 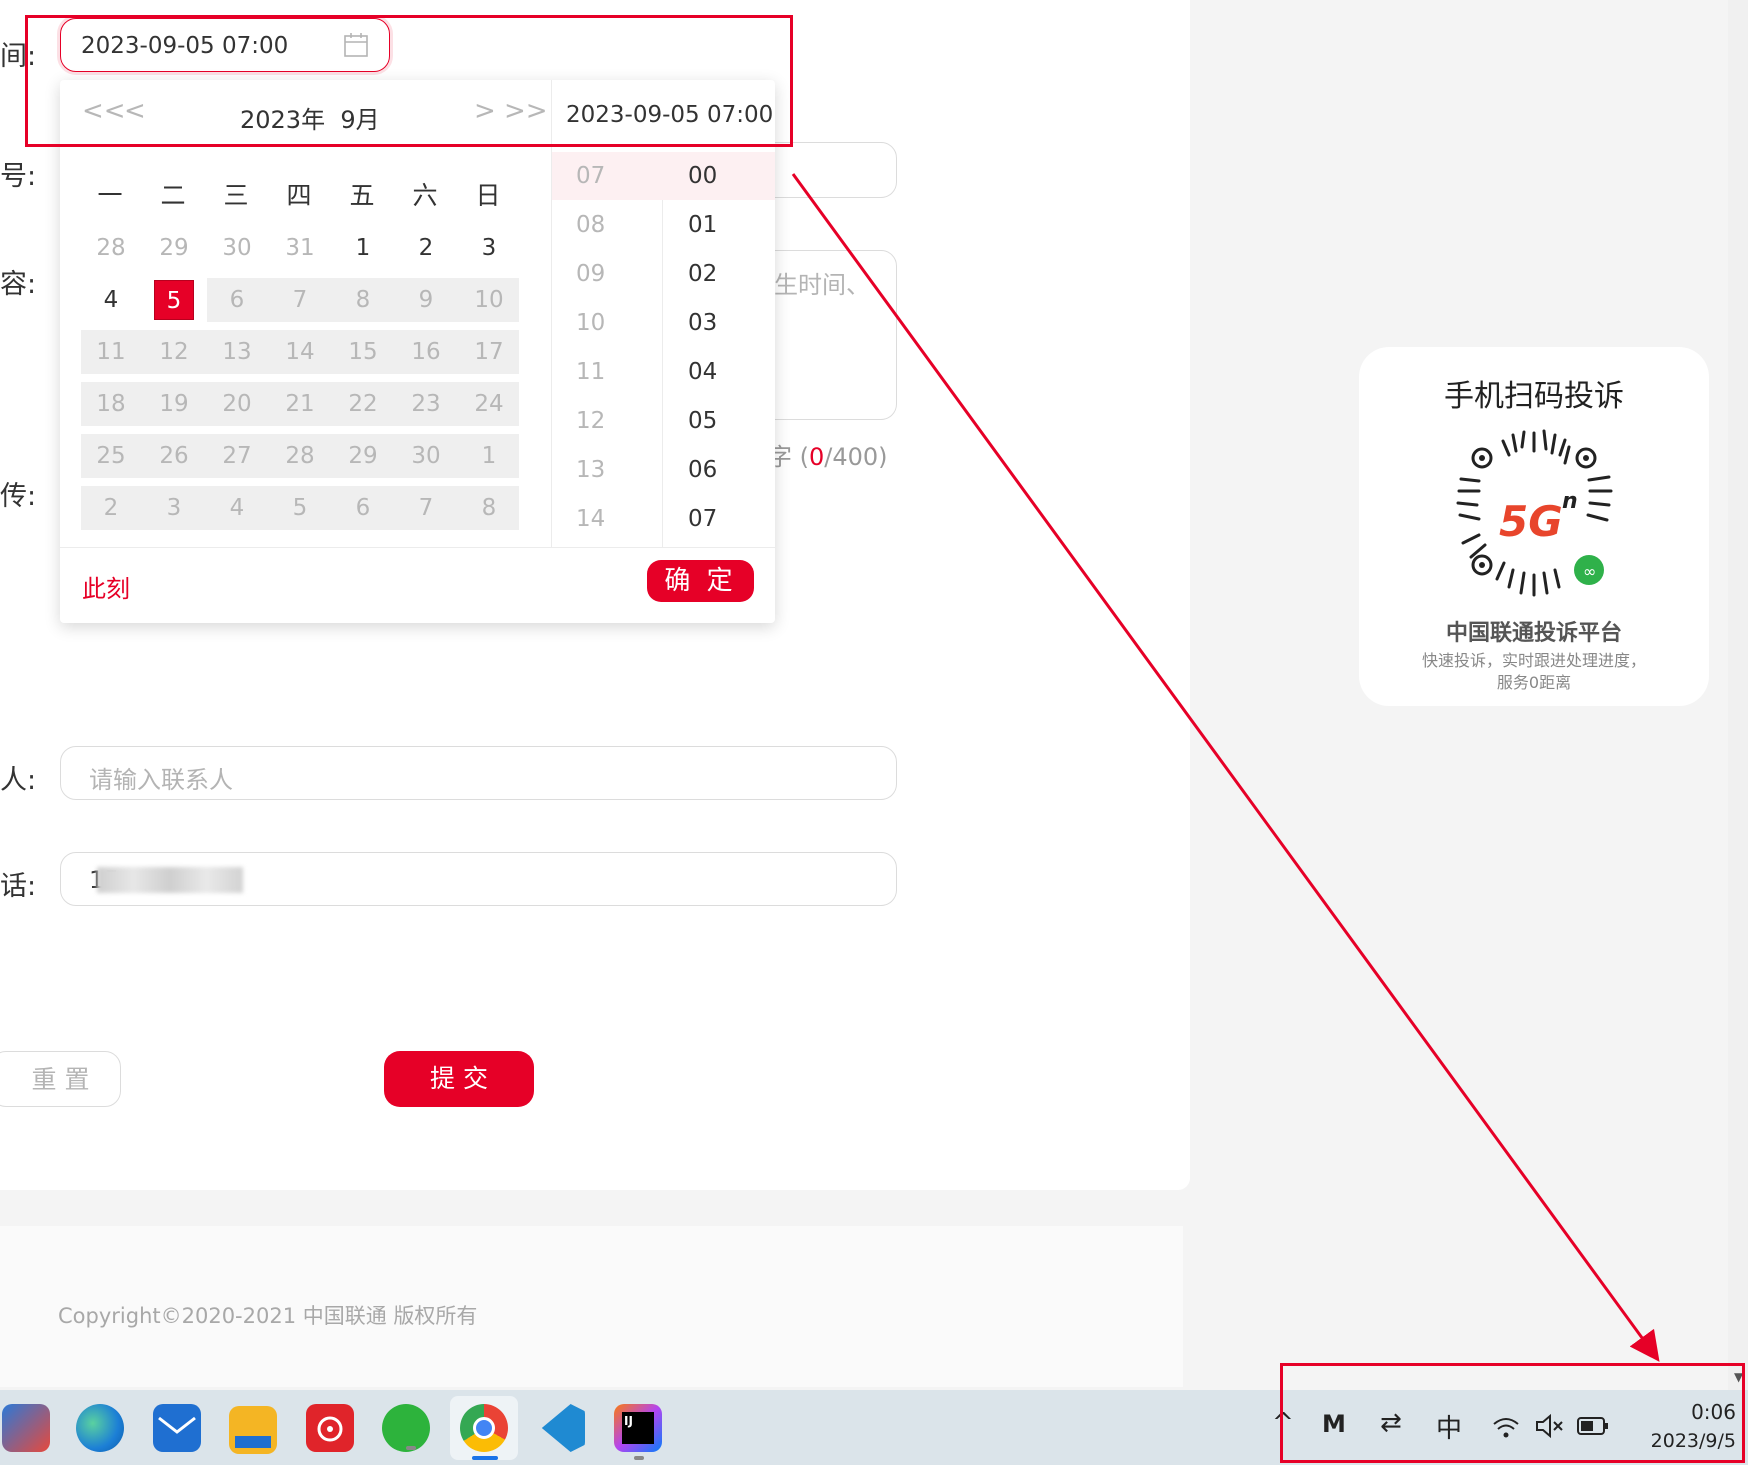 I want to click on hour-option: 12, so click(x=607, y=421).